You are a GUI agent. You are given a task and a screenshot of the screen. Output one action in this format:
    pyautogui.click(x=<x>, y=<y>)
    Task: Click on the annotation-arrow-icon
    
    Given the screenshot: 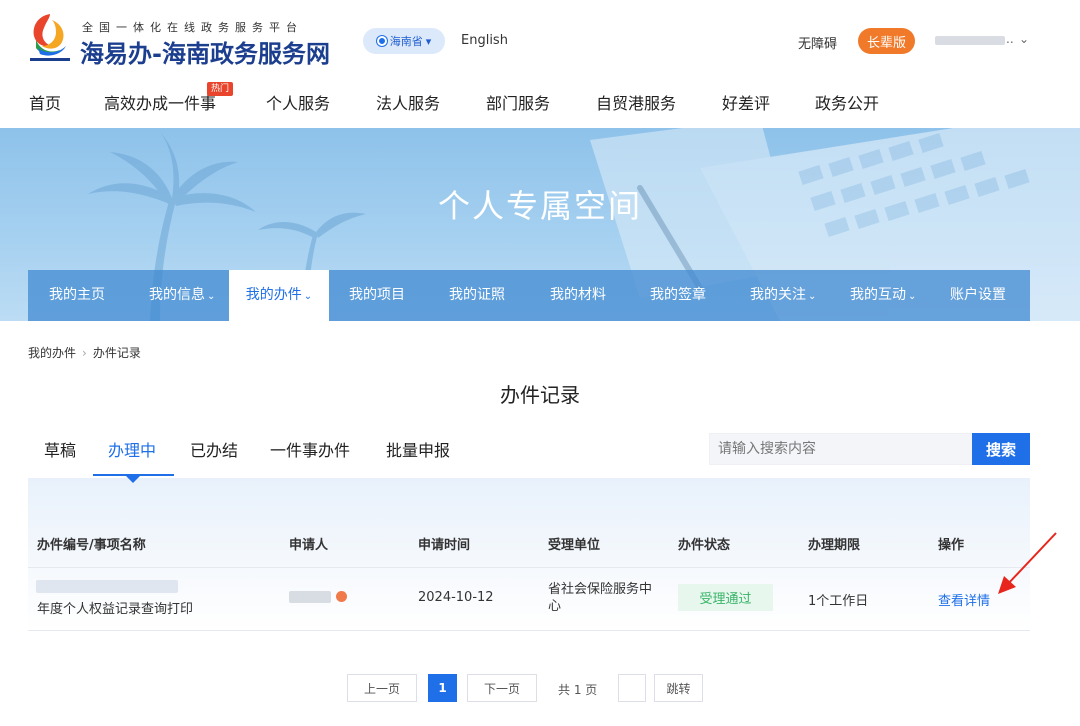 What is the action you would take?
    pyautogui.click(x=1027, y=563)
    